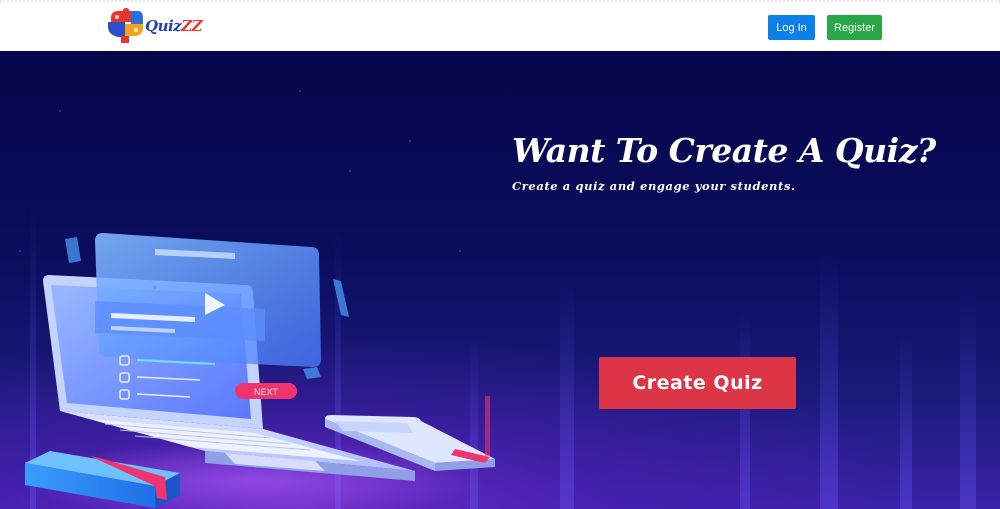 The height and width of the screenshot is (509, 1000). I want to click on logo-text-accent: ZZ, so click(192, 26).